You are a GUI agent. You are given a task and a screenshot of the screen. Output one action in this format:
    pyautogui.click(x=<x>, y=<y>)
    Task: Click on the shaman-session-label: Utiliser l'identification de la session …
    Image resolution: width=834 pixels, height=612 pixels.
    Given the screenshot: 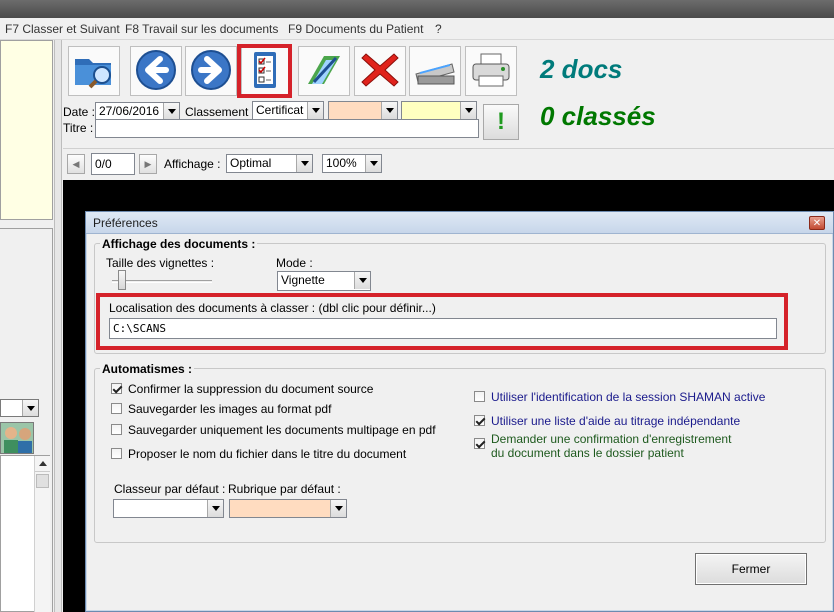 What is the action you would take?
    pyautogui.click(x=628, y=397)
    